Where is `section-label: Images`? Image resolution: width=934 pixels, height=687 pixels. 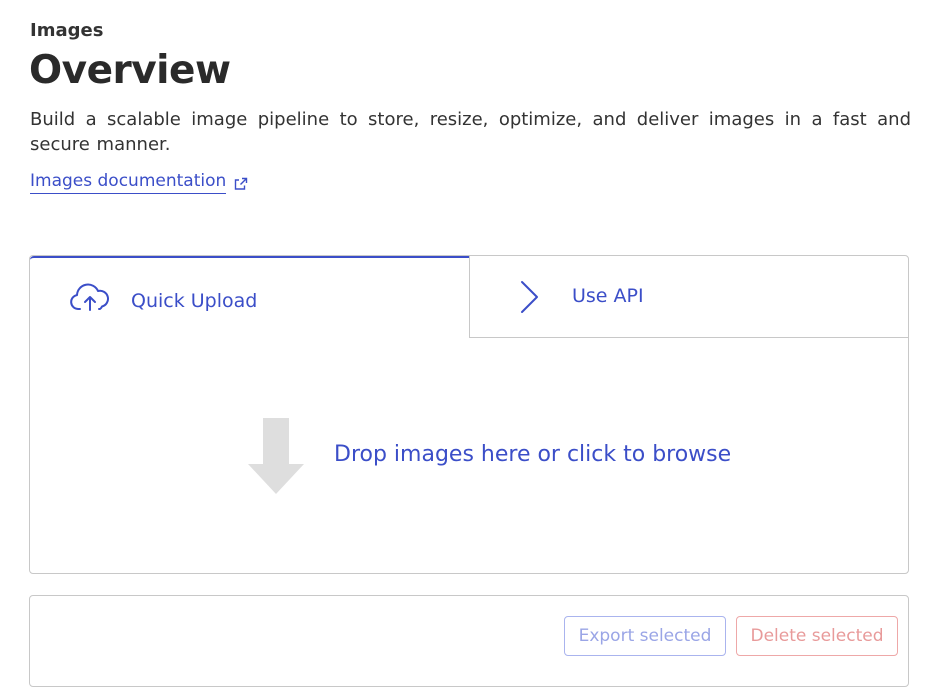 section-label: Images is located at coordinates (67, 30).